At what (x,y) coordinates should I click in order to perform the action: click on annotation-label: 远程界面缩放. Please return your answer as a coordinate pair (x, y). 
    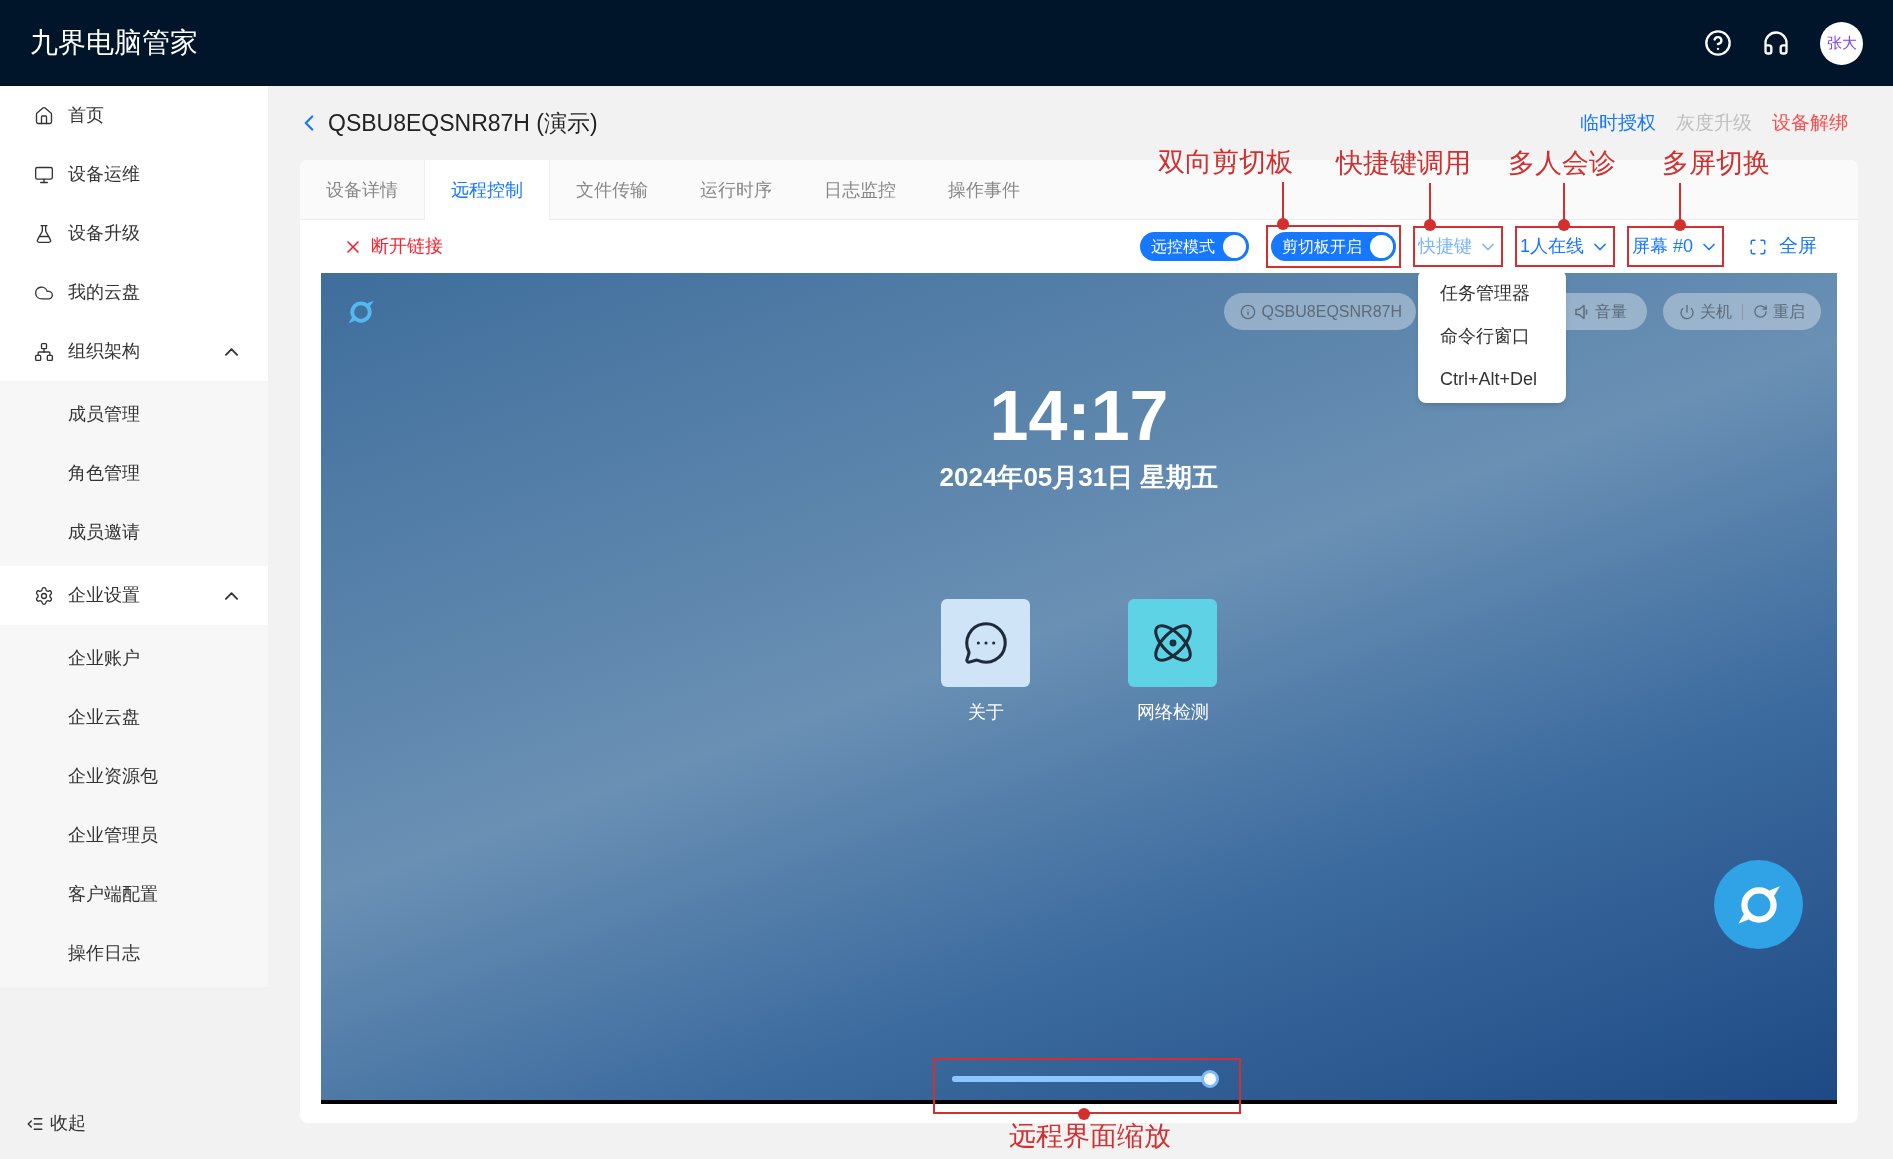
    Looking at the image, I should click on (1090, 1136).